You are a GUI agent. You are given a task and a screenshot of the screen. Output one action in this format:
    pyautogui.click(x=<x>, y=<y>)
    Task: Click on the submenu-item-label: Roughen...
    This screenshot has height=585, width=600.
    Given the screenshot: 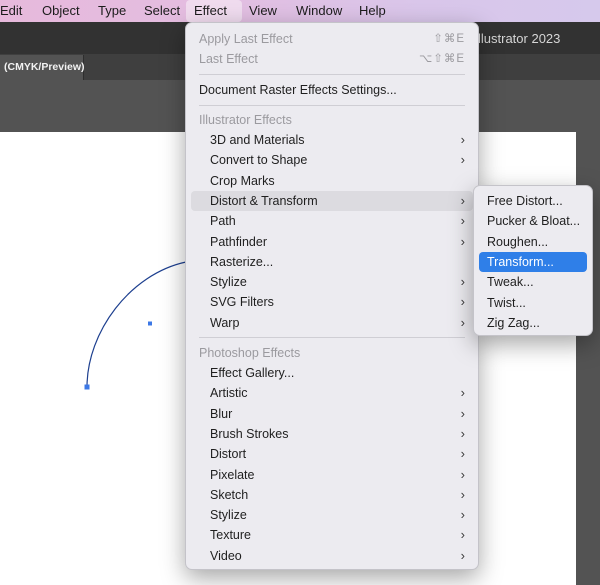 What is the action you would take?
    pyautogui.click(x=518, y=241)
    